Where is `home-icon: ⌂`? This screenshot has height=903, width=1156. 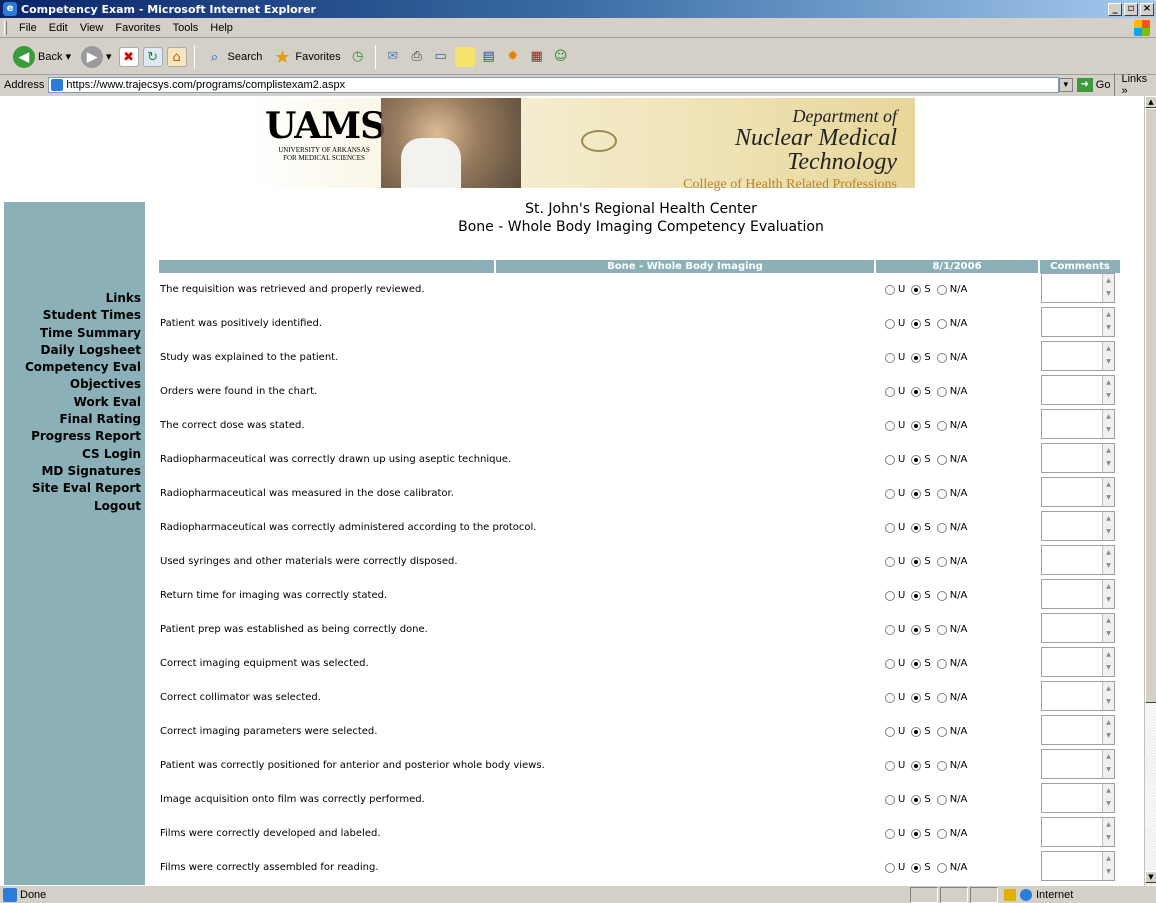
home-icon: ⌂ is located at coordinates (176, 56).